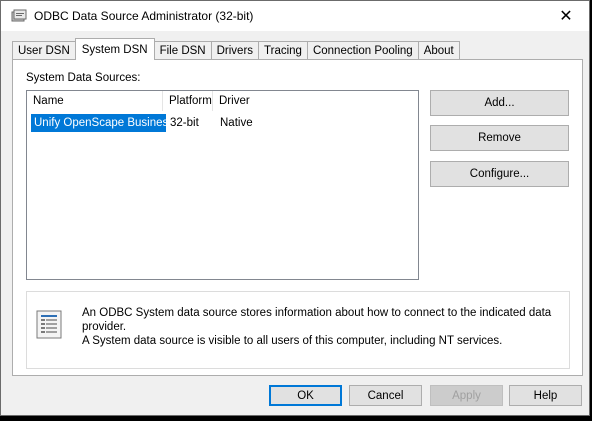 Image resolution: width=592 pixels, height=421 pixels. Describe the element at coordinates (182, 50) in the screenshot. I see `tab-file-dsn: File DSN` at that location.